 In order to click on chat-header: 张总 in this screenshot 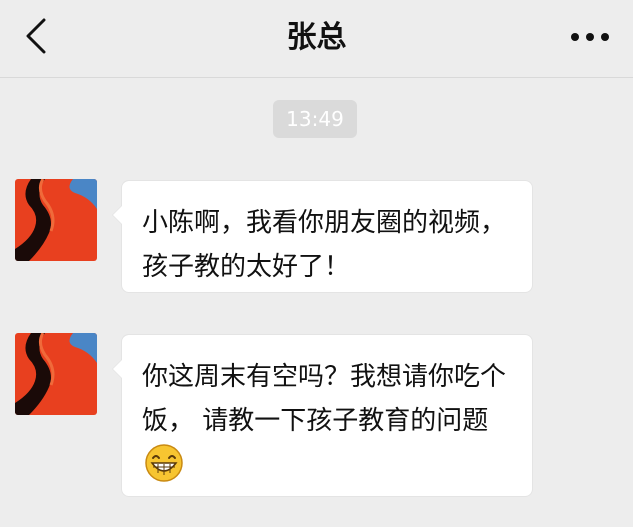, I will do `click(316, 39)`.